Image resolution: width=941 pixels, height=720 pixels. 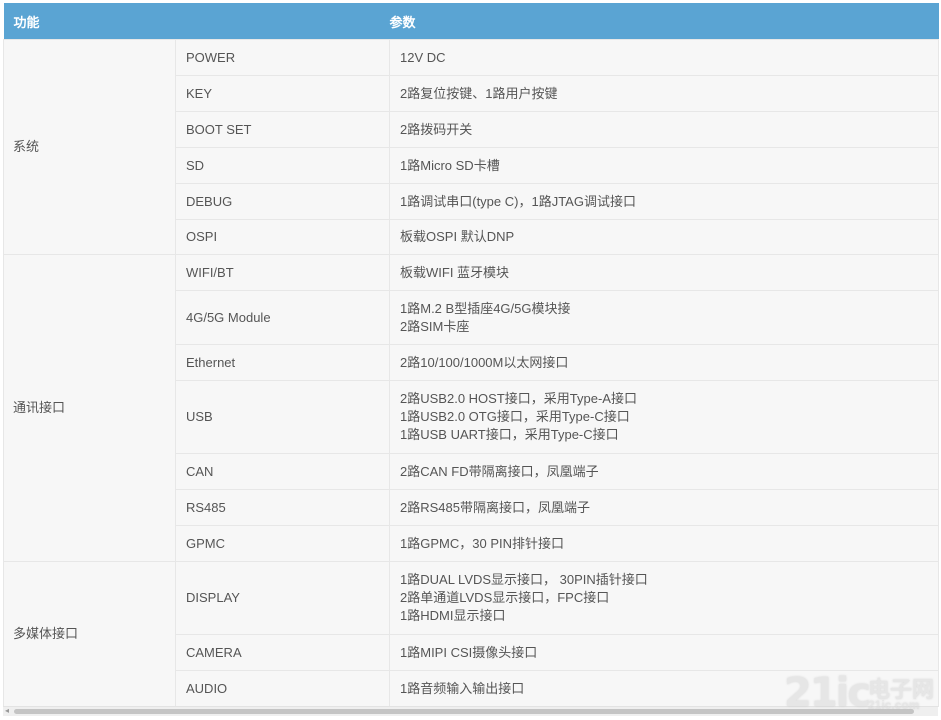 I want to click on param-value-cell: 1路调试串口(type C)，1路JTAG调试接口, so click(x=664, y=201).